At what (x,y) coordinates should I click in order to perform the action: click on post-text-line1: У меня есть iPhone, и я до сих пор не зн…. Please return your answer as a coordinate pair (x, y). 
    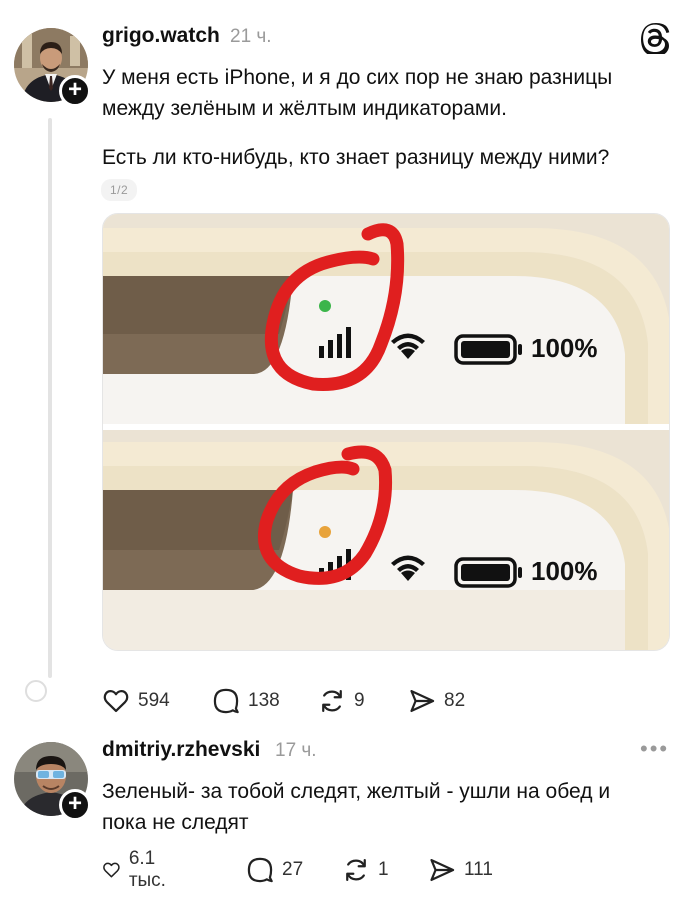
    Looking at the image, I should click on (357, 77).